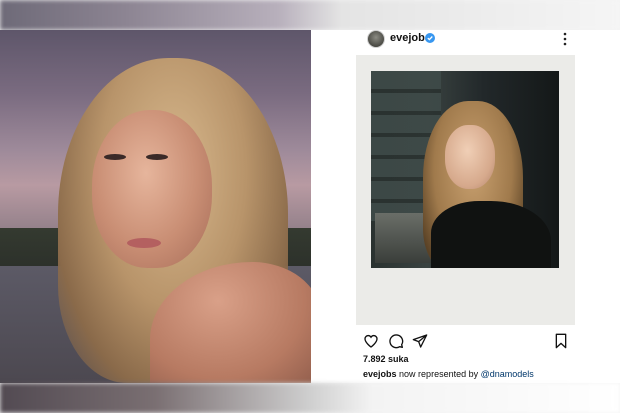 This screenshot has height=413, width=620. I want to click on comment-icon, so click(396, 341).